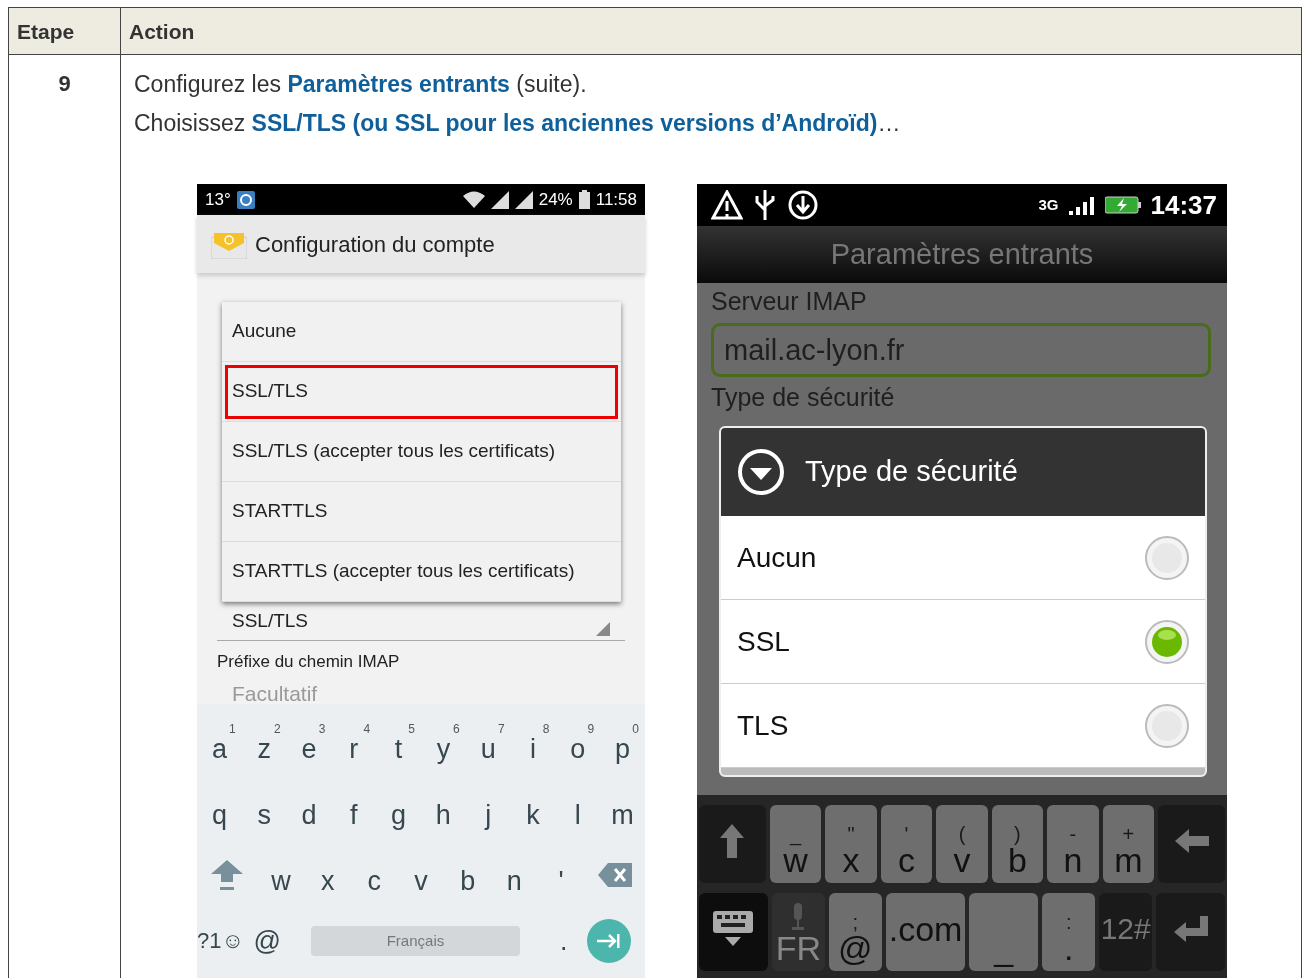 The width and height of the screenshot is (1303, 978). Describe the element at coordinates (616, 199) in the screenshot. I see `clock-text: 11:58` at that location.